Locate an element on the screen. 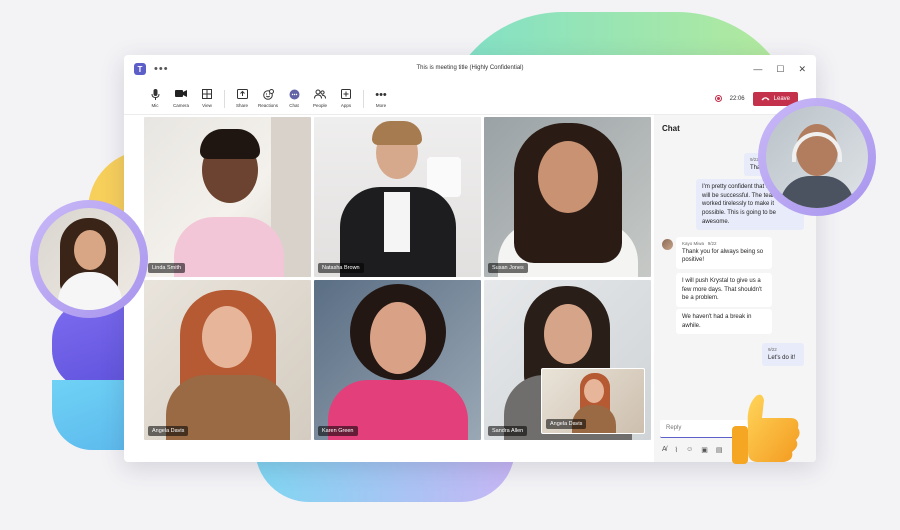 The image size is (900, 530). video-tile: Angela Davis Sandra Allen is located at coordinates (567, 360).